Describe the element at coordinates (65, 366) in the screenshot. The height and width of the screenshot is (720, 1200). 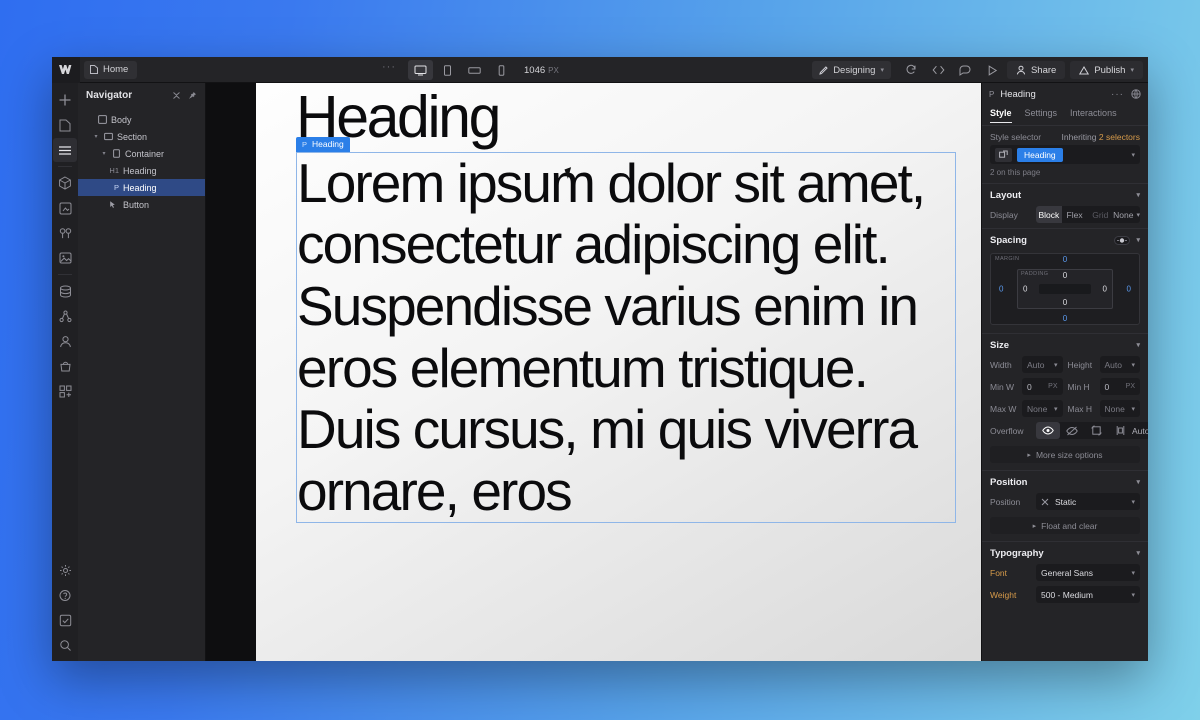
I see `ecommerce-icon` at that location.